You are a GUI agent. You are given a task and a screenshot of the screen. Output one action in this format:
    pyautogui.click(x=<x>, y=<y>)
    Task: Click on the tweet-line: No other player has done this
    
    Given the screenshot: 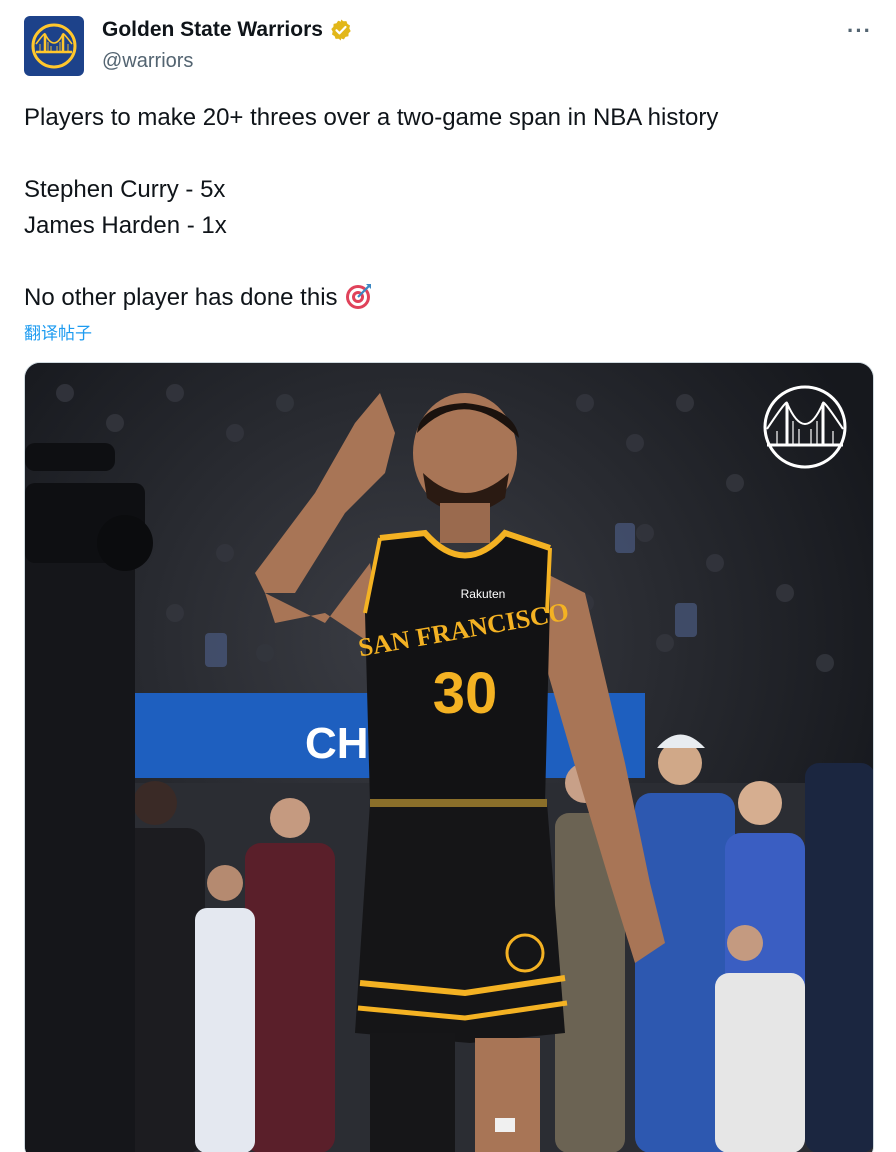 What is the action you would take?
    pyautogui.click(x=181, y=297)
    